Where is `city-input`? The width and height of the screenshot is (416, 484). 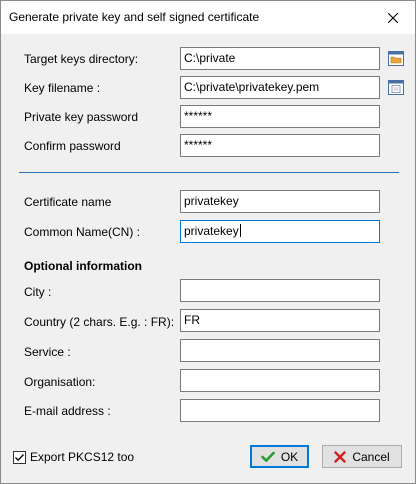
city-input is located at coordinates (280, 290).